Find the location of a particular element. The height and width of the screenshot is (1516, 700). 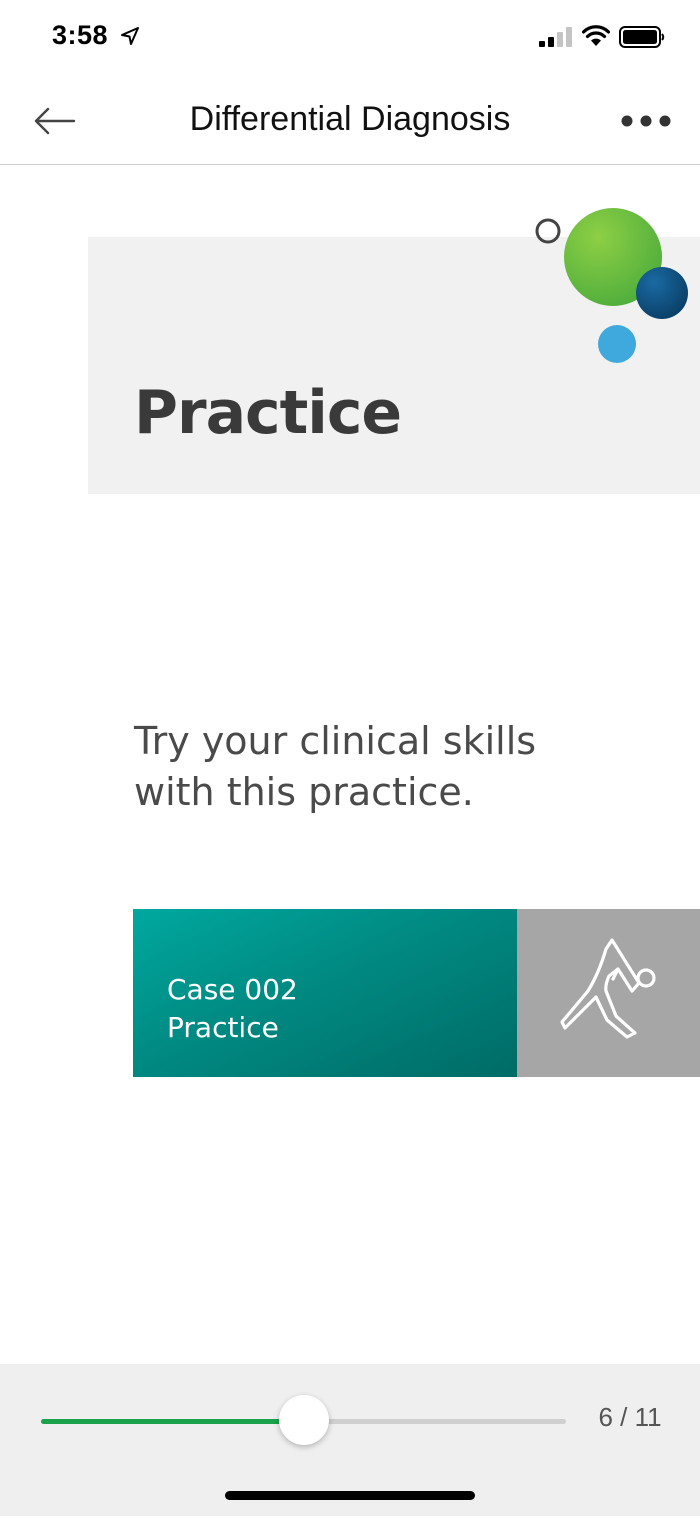

nav-bar: Differential Diagnosis is located at coordinates (350, 121).